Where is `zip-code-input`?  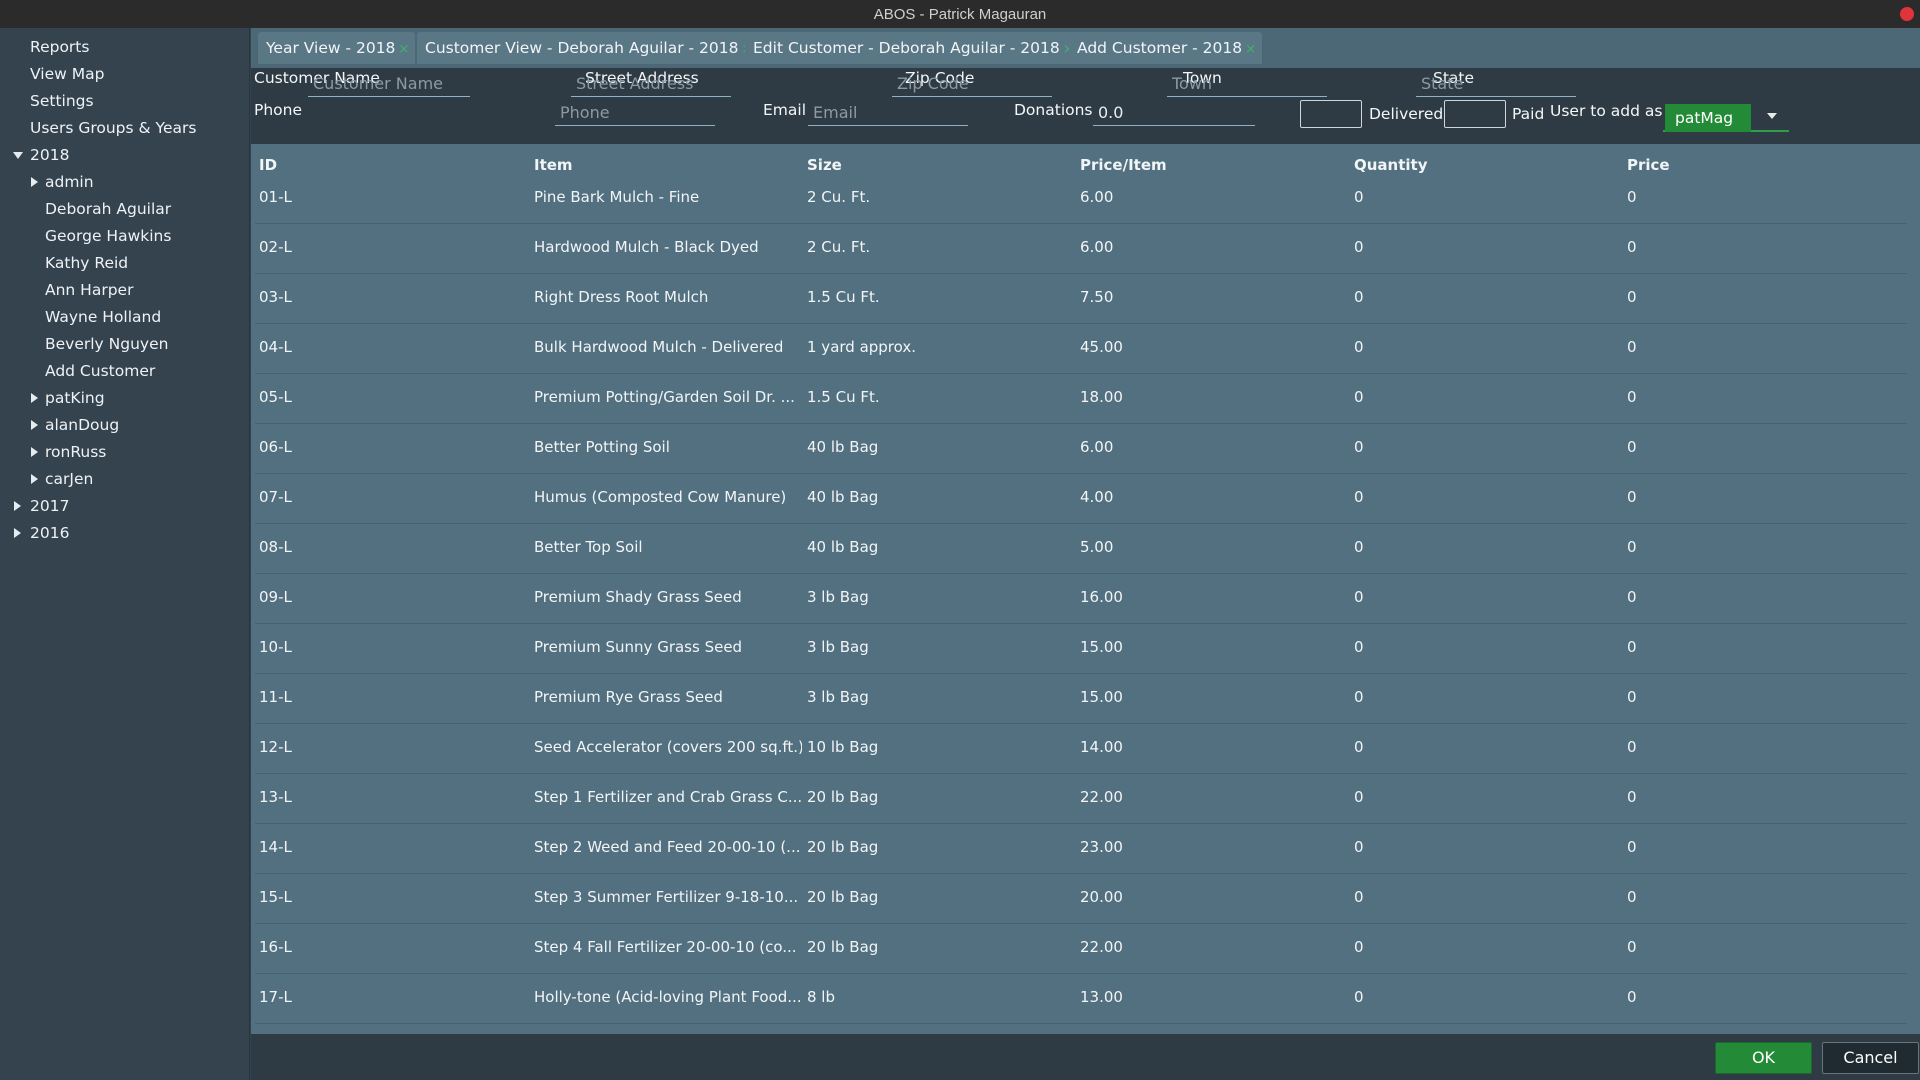
zip-code-input is located at coordinates (972, 84).